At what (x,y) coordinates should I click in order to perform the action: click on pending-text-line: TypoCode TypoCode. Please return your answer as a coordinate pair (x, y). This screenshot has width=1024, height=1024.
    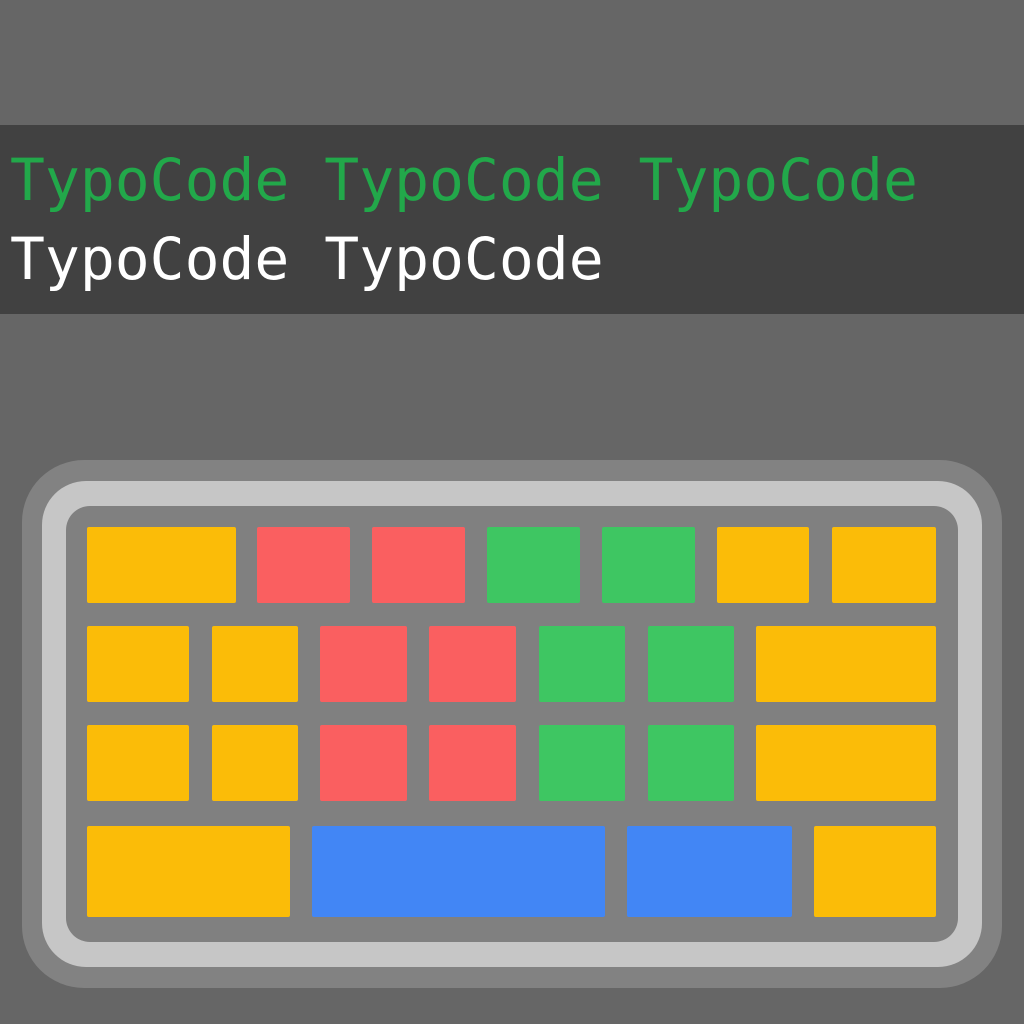
    Looking at the image, I should click on (307, 259).